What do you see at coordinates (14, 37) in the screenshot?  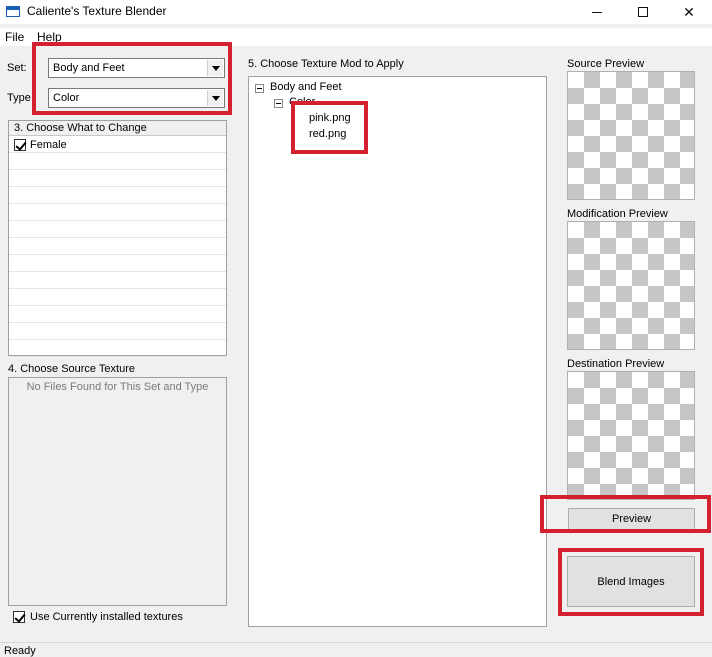 I see `menu-file: File` at bounding box center [14, 37].